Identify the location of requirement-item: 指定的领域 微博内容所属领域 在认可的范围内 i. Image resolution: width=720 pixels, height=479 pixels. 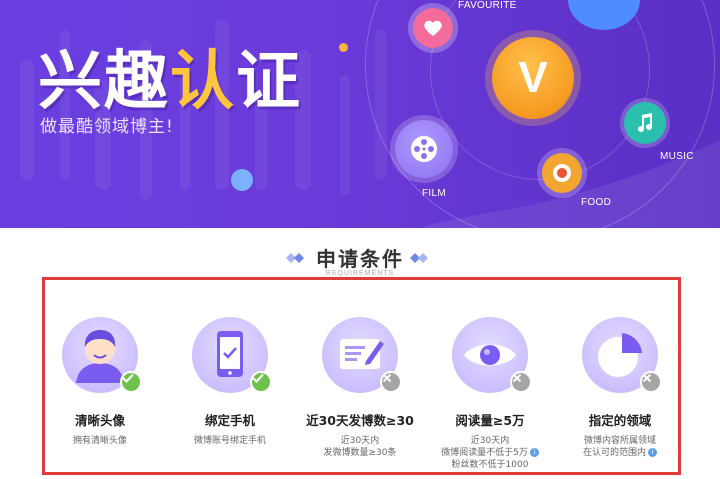
(620, 388).